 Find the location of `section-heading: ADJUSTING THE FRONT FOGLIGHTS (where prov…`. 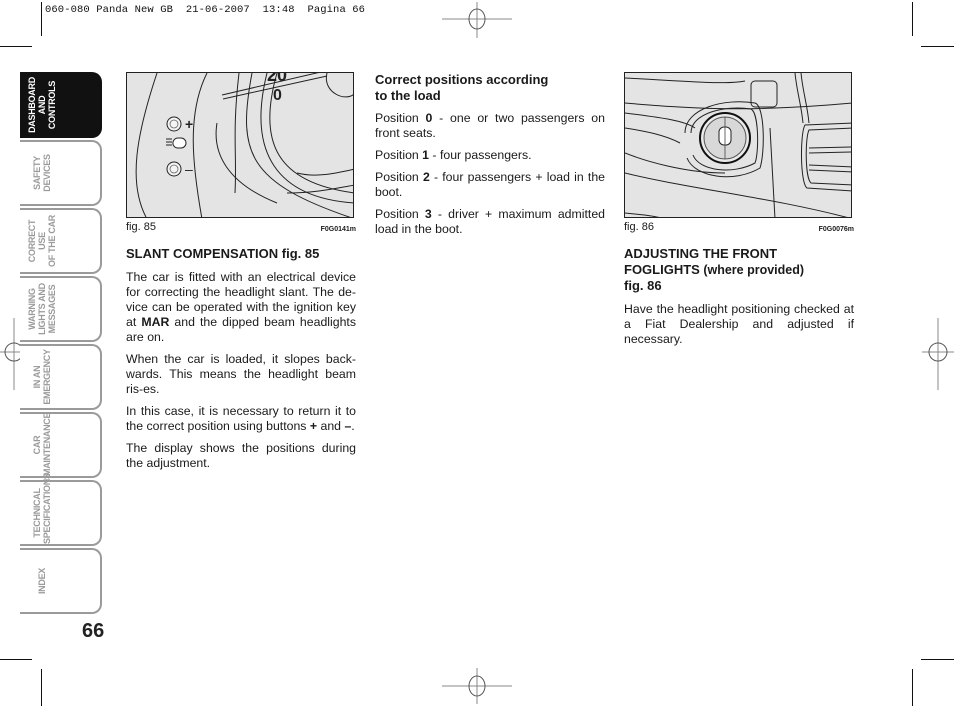

section-heading: ADJUSTING THE FRONT FOGLIGHTS (where prov… is located at coordinates (714, 269).